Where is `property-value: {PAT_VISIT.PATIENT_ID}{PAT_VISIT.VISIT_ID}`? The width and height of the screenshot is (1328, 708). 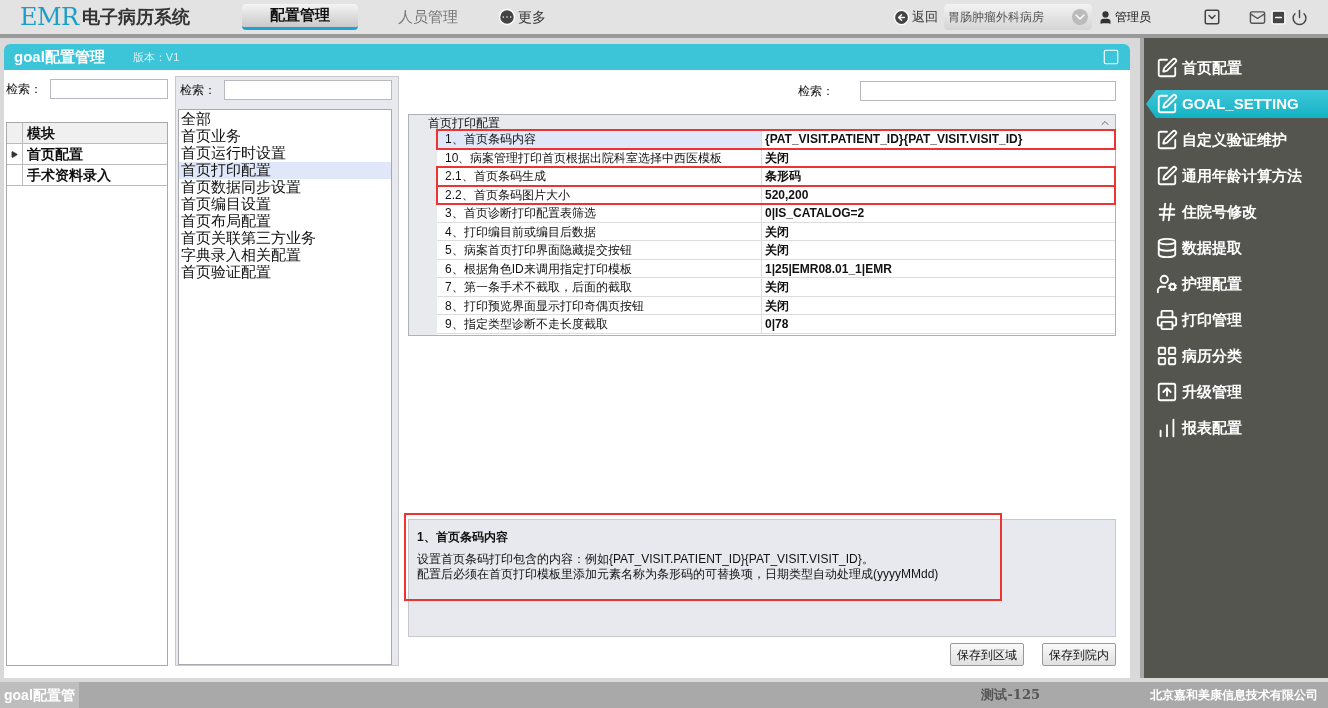
property-value: {PAT_VISIT.PATIENT_ID}{PAT_VISIT.VISIT_ID} is located at coordinates (893, 139).